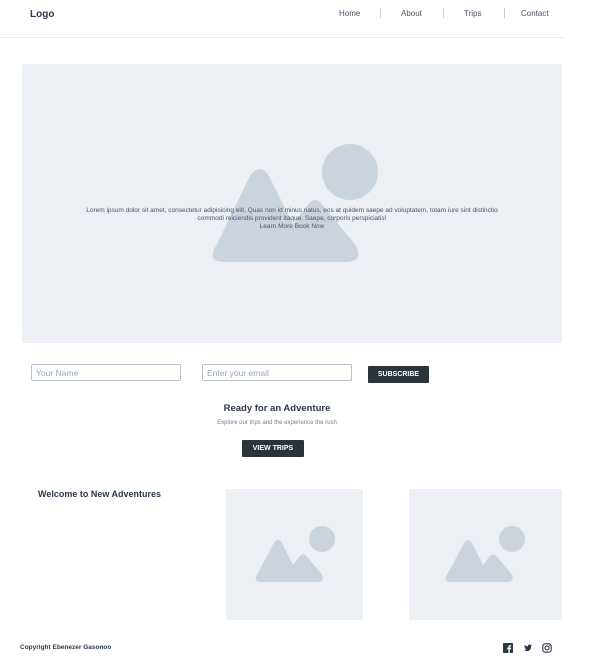 This screenshot has height=668, width=594. Describe the element at coordinates (535, 13) in the screenshot. I see `nav-link-contact: Contact` at that location.